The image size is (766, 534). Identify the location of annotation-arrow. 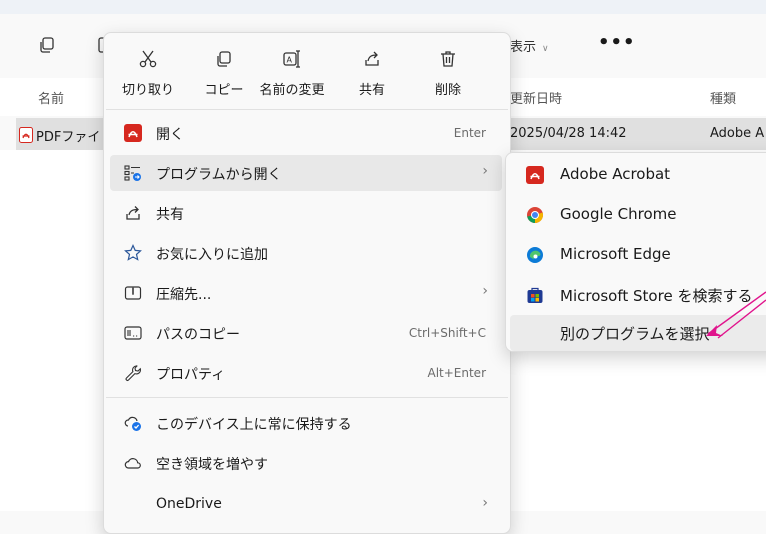
(736, 315).